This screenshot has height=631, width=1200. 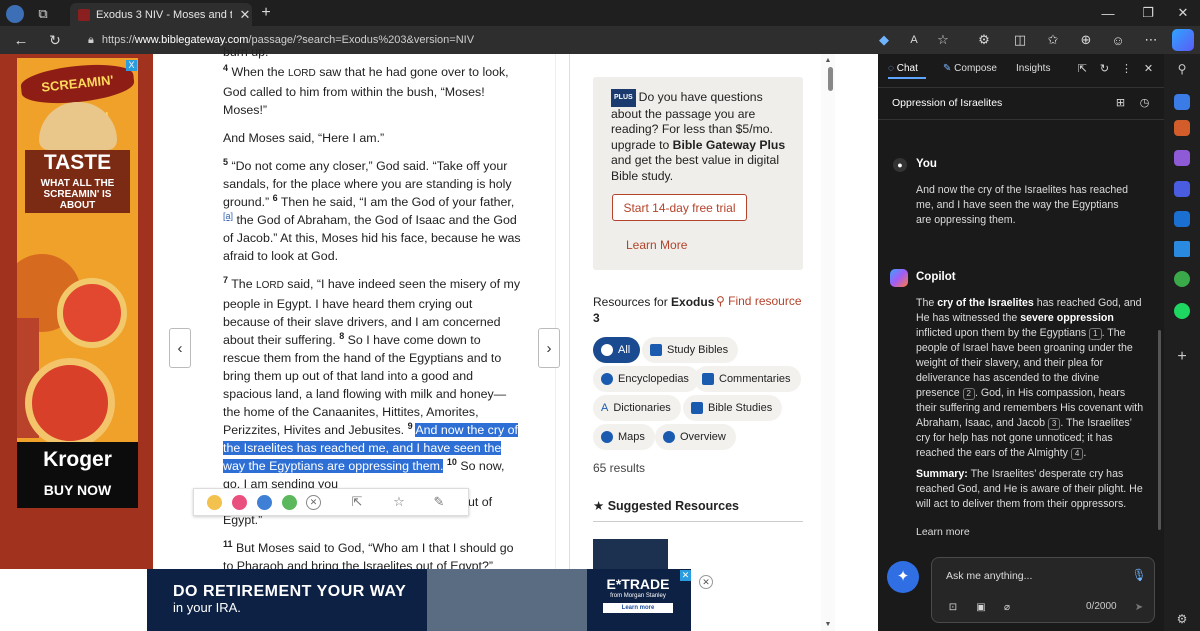 What do you see at coordinates (1033, 68) in the screenshot?
I see `tab-insights: Insights` at bounding box center [1033, 68].